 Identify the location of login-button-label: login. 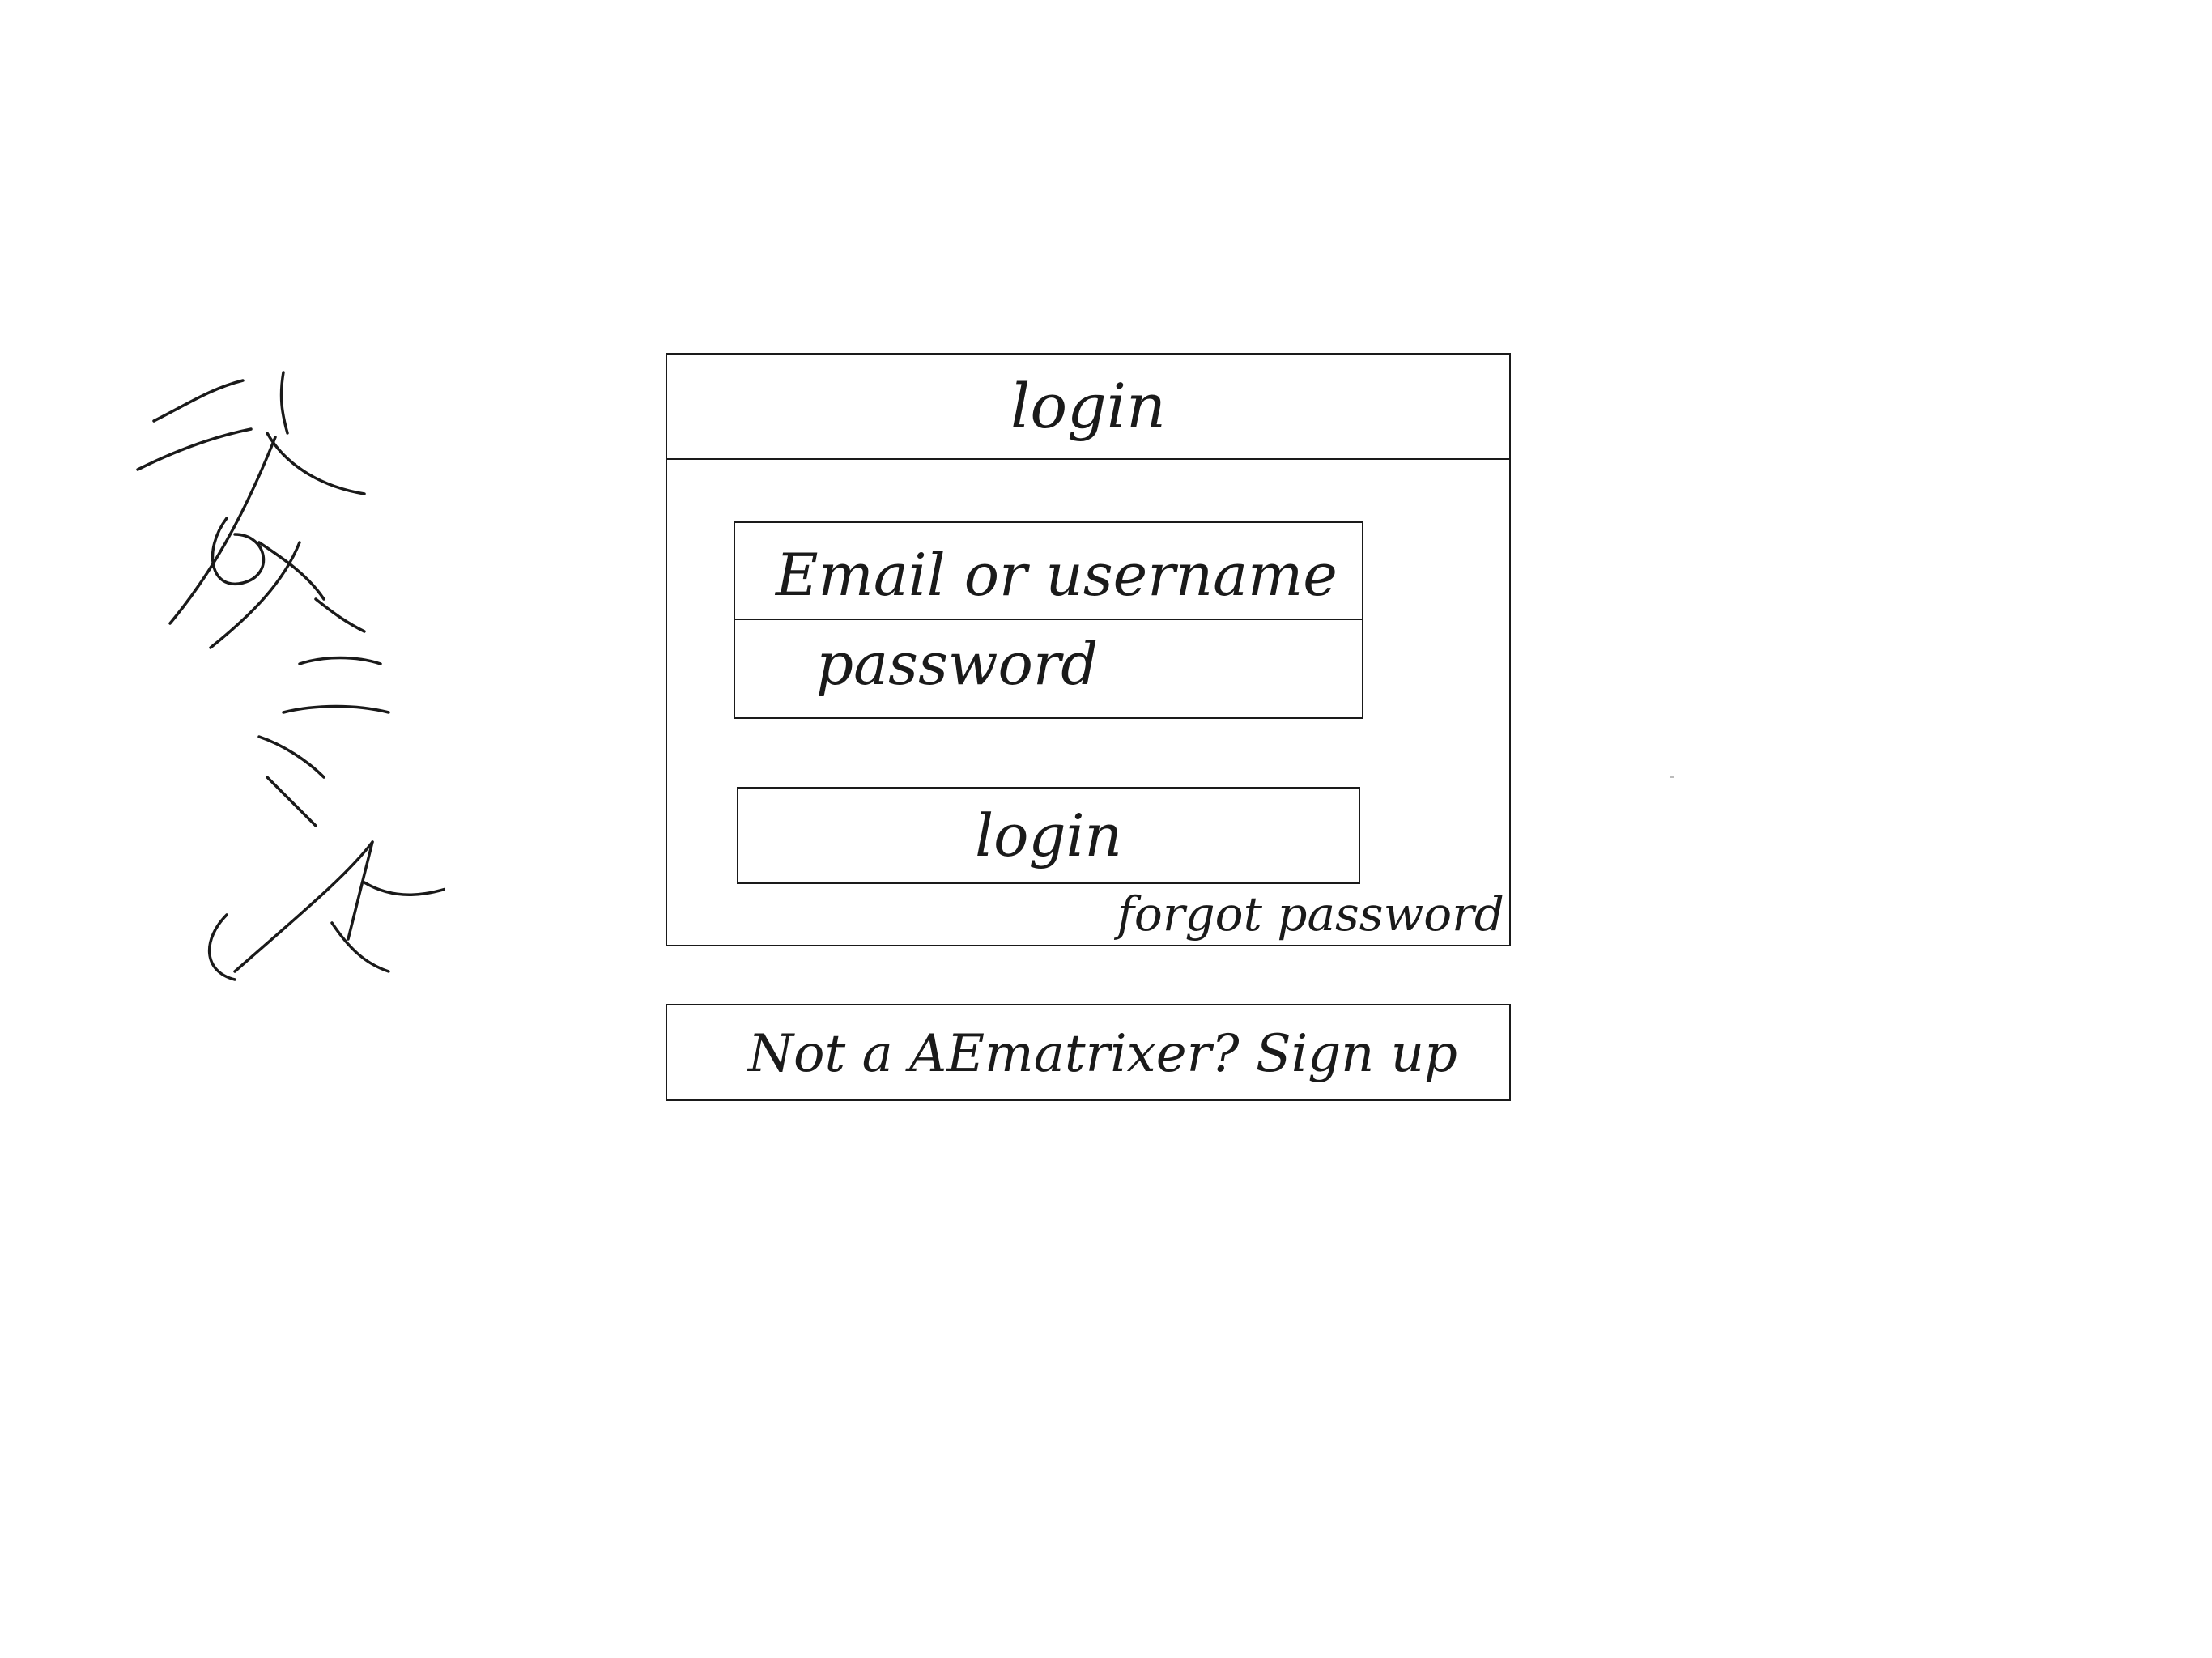
(1048, 835).